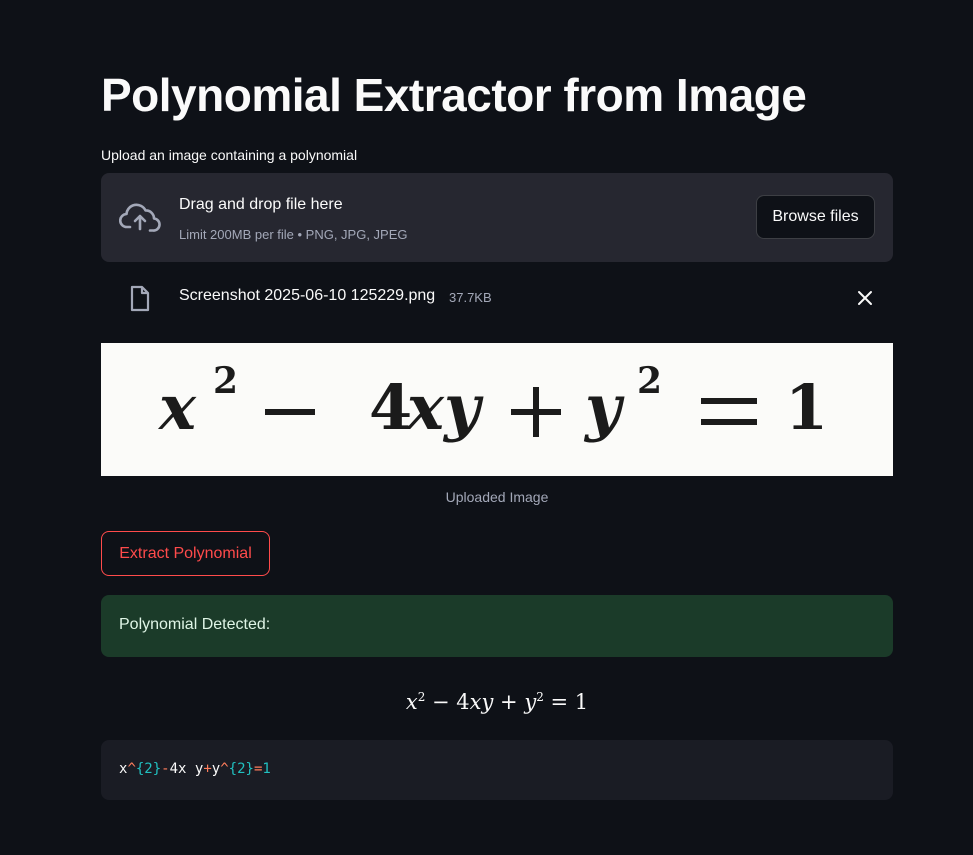  What do you see at coordinates (566, 702) in the screenshot?
I see `latex-rhs: = 1` at bounding box center [566, 702].